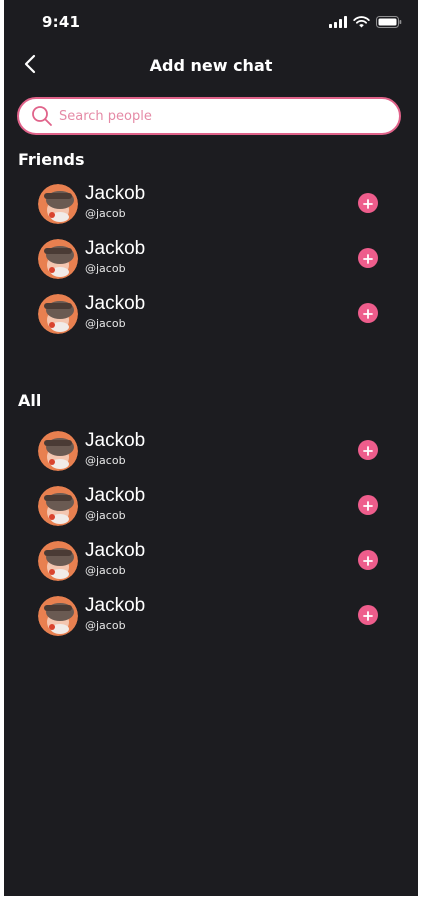 The width and height of the screenshot is (422, 904). Describe the element at coordinates (389, 22) in the screenshot. I see `battery-icon` at that location.